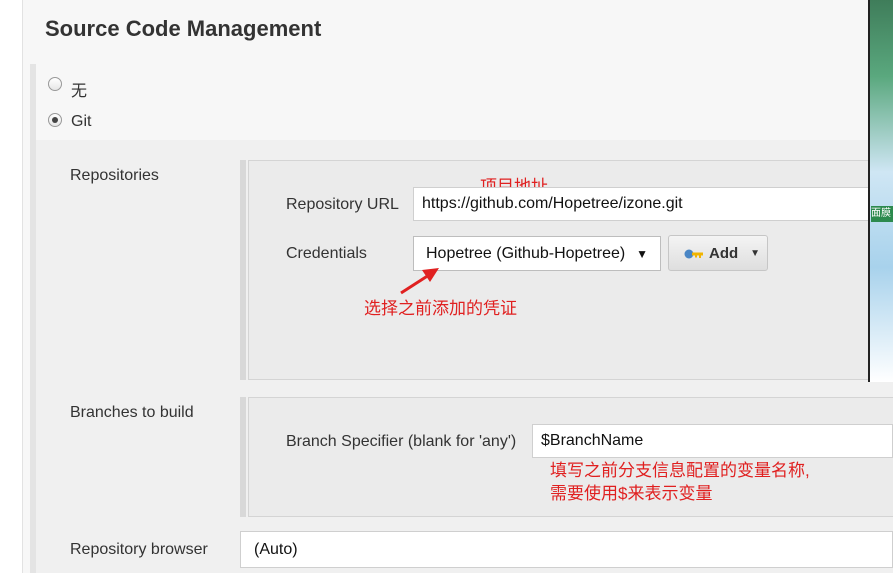 The height and width of the screenshot is (573, 893). I want to click on branches-label: Branches to build, so click(132, 412).